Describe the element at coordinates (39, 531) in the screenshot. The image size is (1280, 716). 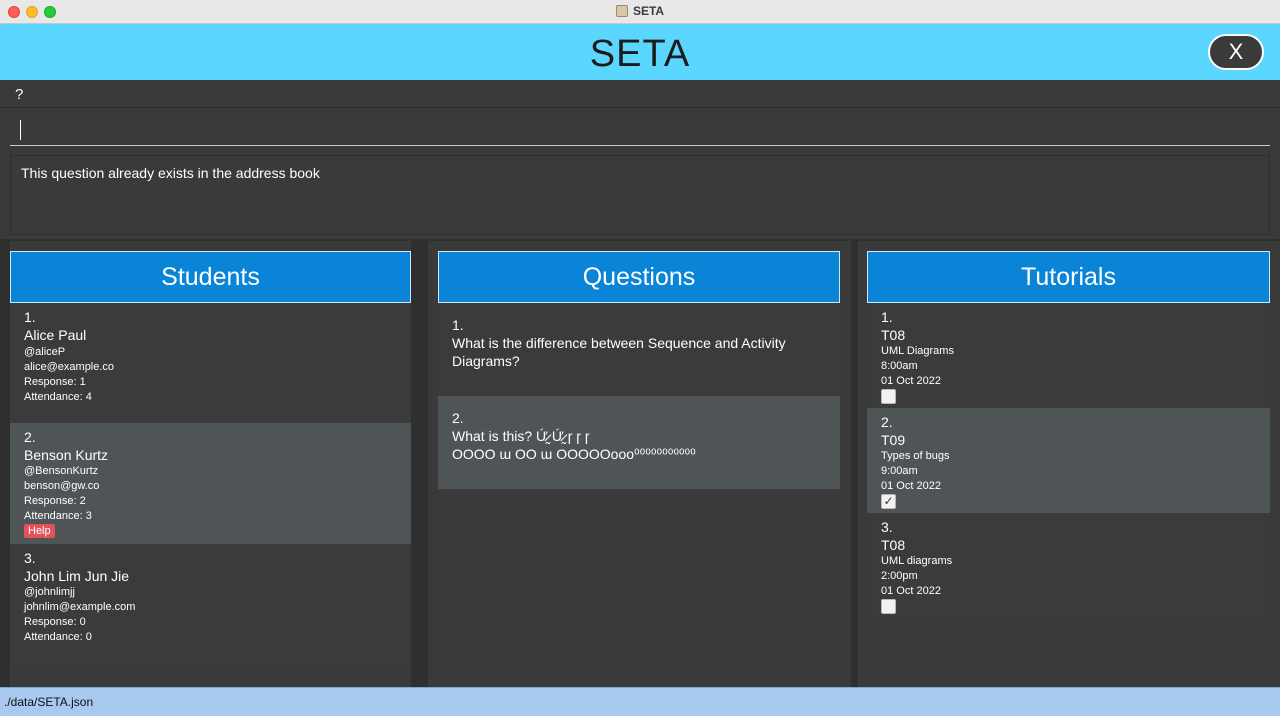
I see `help-tag: Help` at that location.